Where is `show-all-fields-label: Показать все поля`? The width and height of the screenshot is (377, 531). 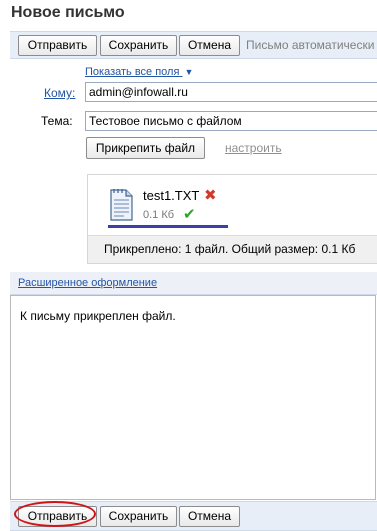
show-all-fields-label: Показать все поля is located at coordinates (132, 72).